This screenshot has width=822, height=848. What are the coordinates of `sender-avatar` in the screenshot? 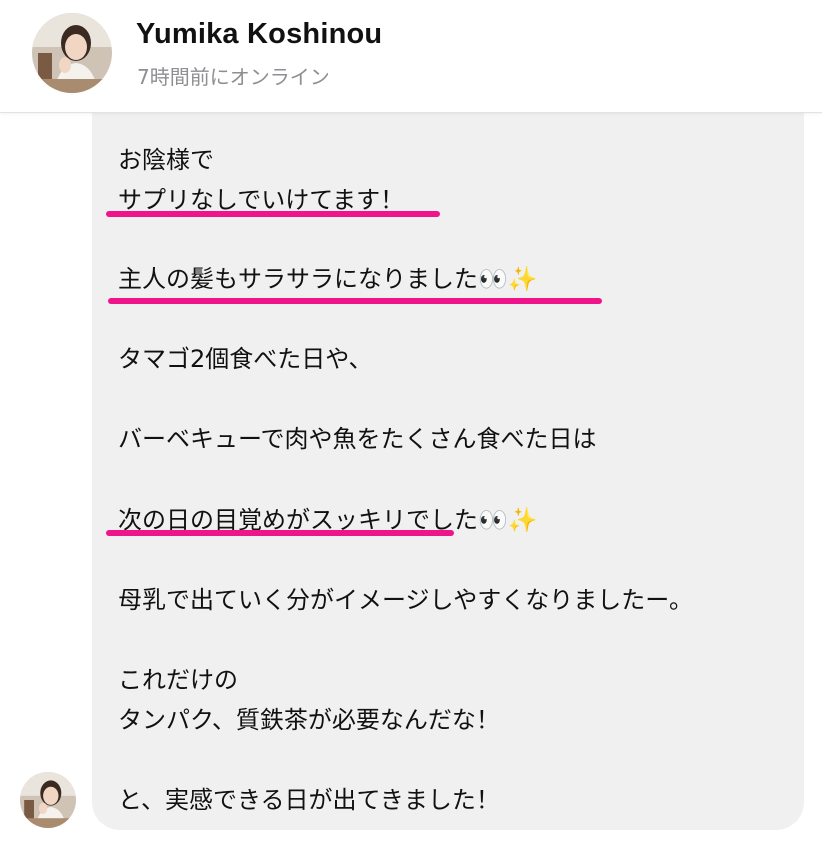 It's located at (48, 800).